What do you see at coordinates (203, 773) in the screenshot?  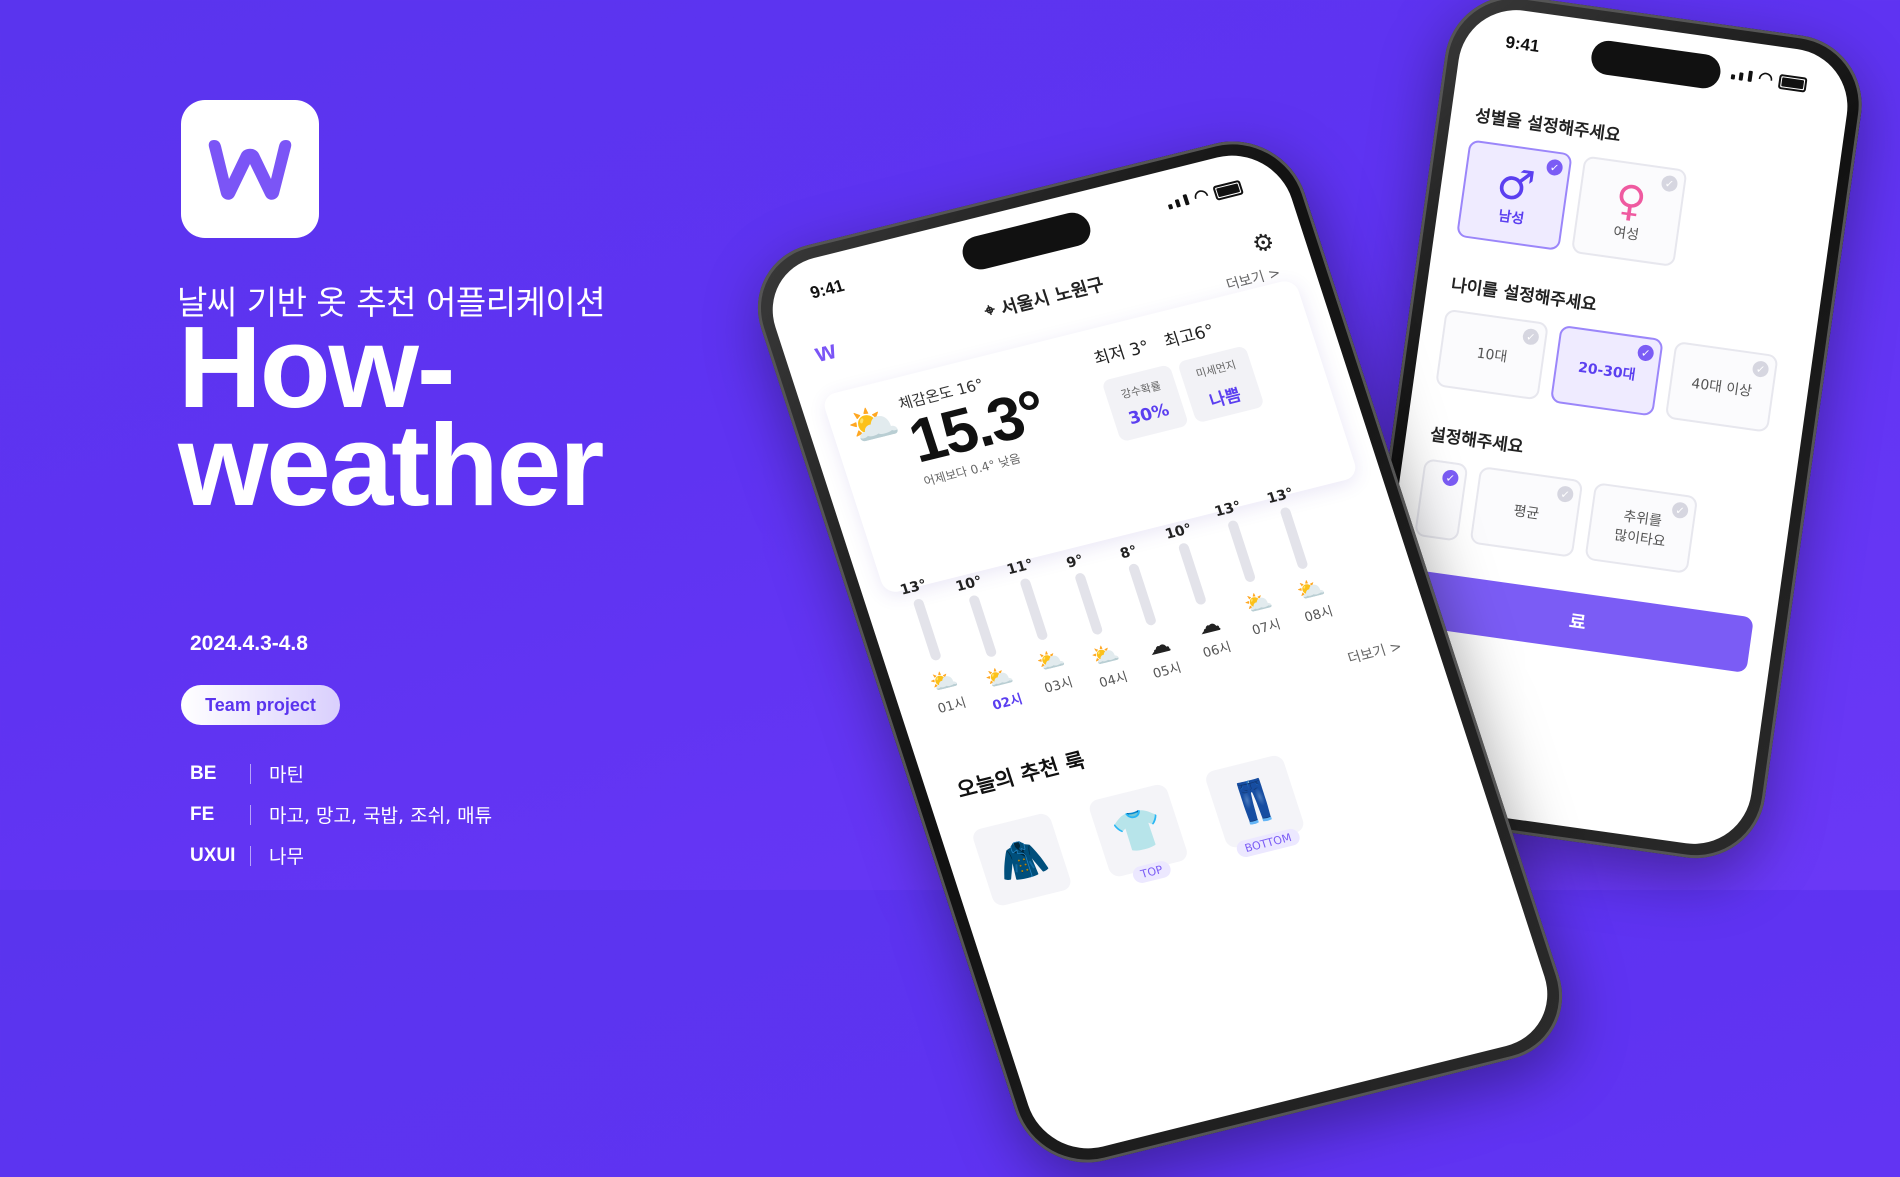 I see `team-role: BE` at bounding box center [203, 773].